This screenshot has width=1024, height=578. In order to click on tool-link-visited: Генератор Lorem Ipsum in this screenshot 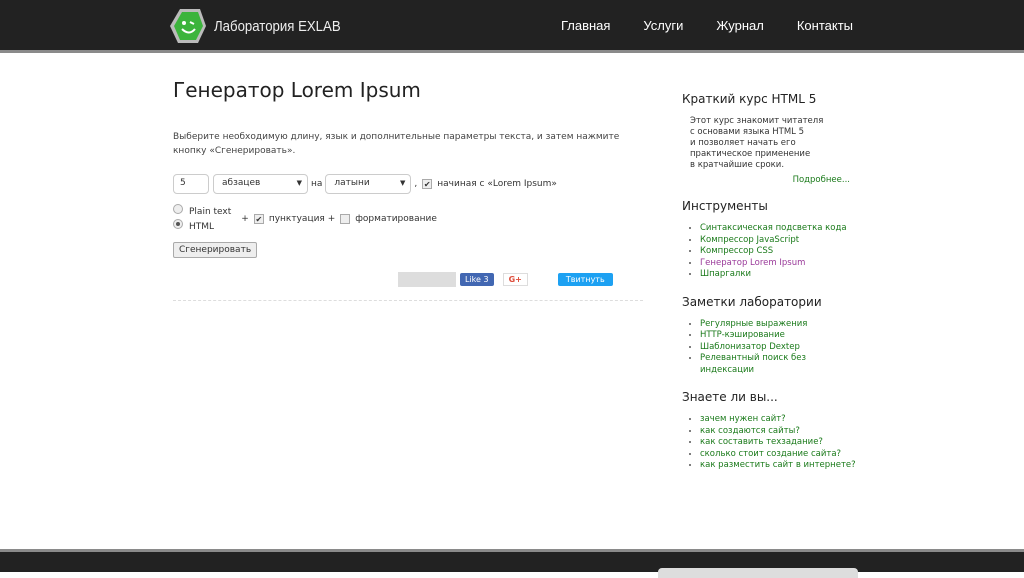, I will do `click(752, 263)`.